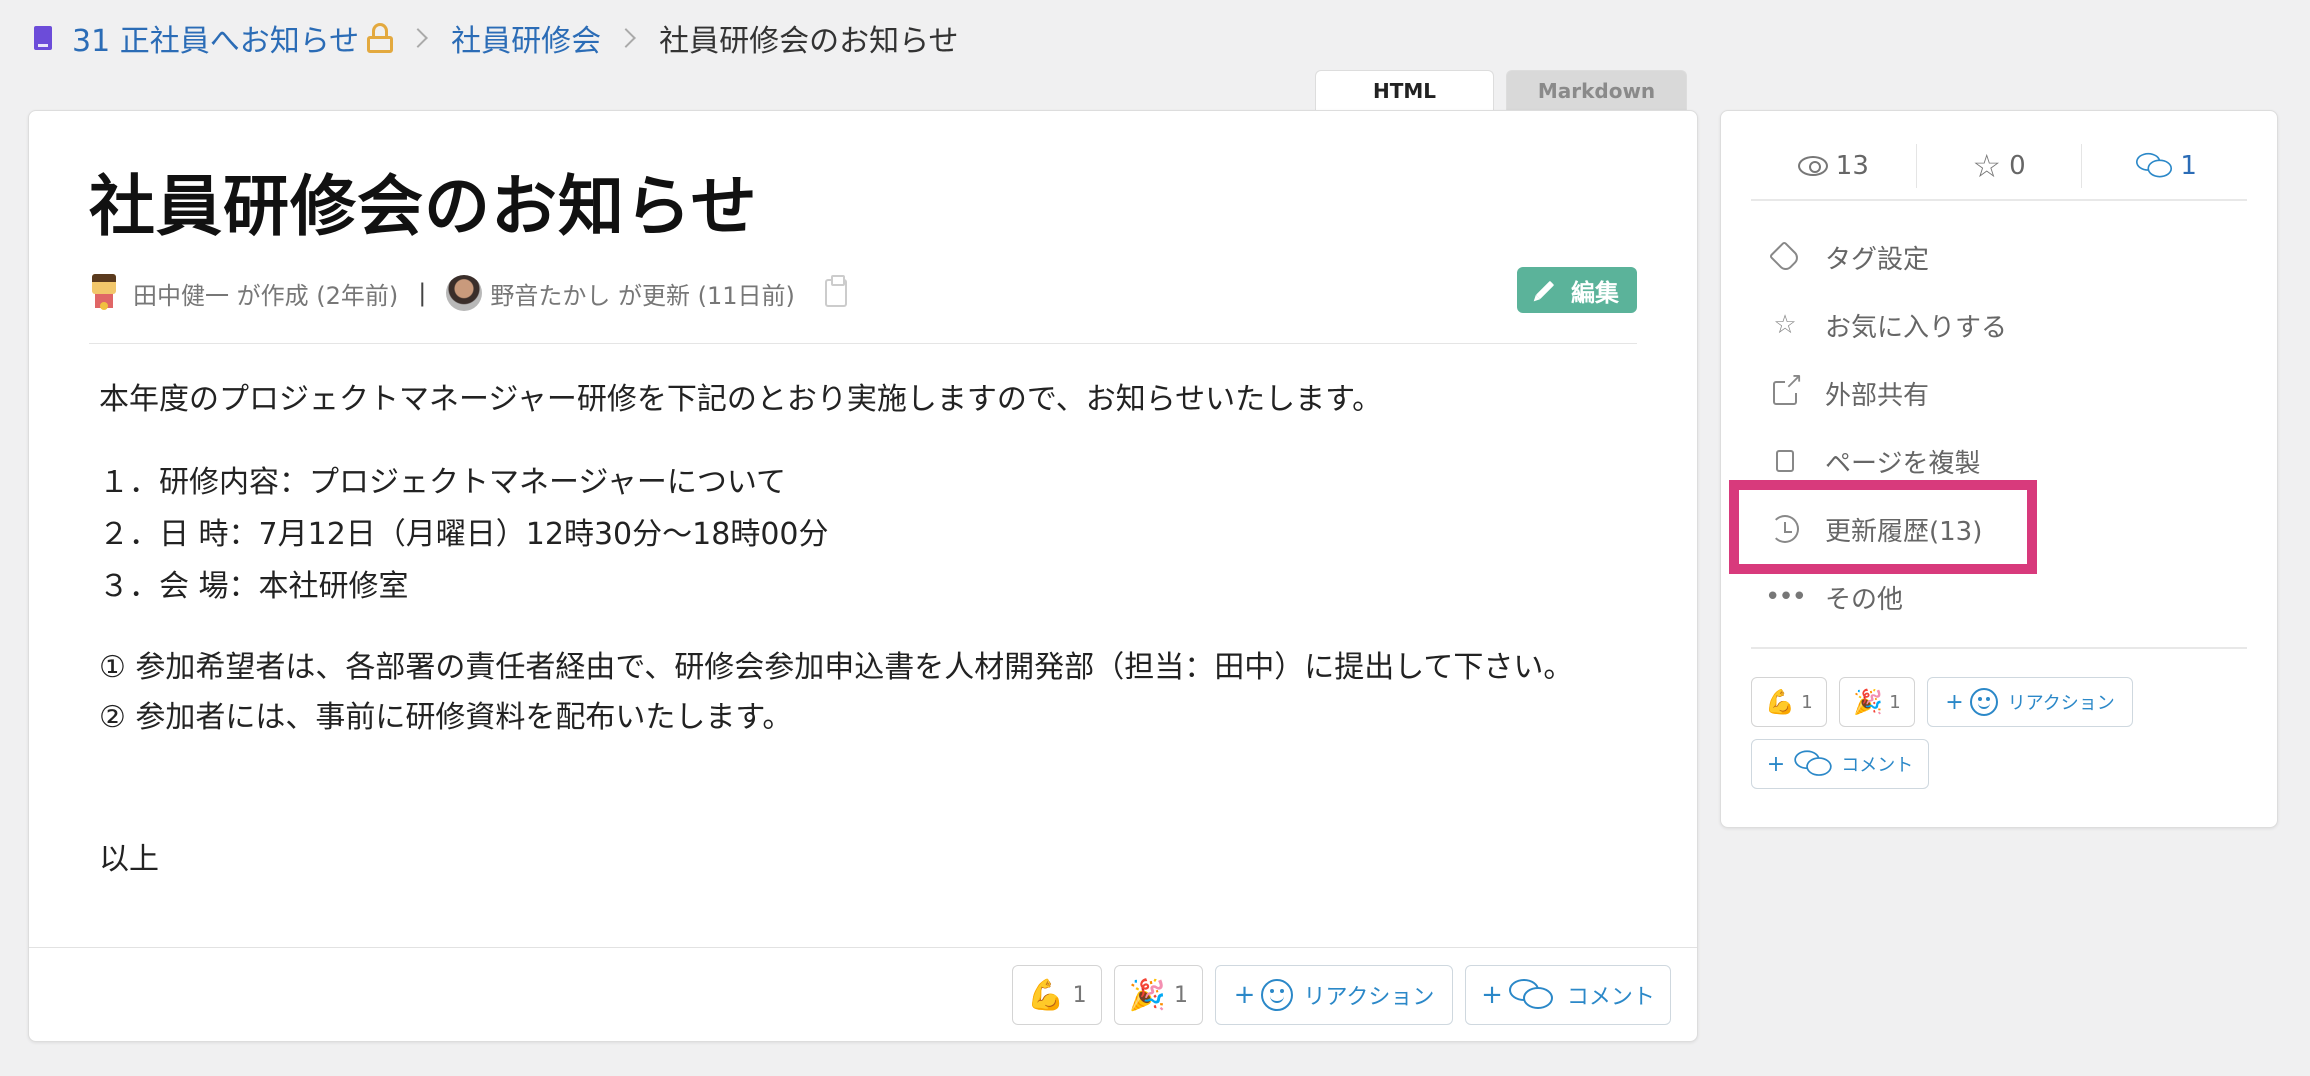 This screenshot has height=1076, width=2310. I want to click on copy-icon, so click(1785, 464).